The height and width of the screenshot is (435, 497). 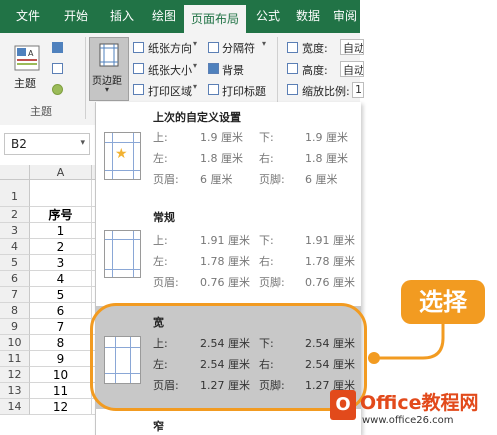 What do you see at coordinates (233, 70) in the screenshot?
I see `background-button: 背景` at bounding box center [233, 70].